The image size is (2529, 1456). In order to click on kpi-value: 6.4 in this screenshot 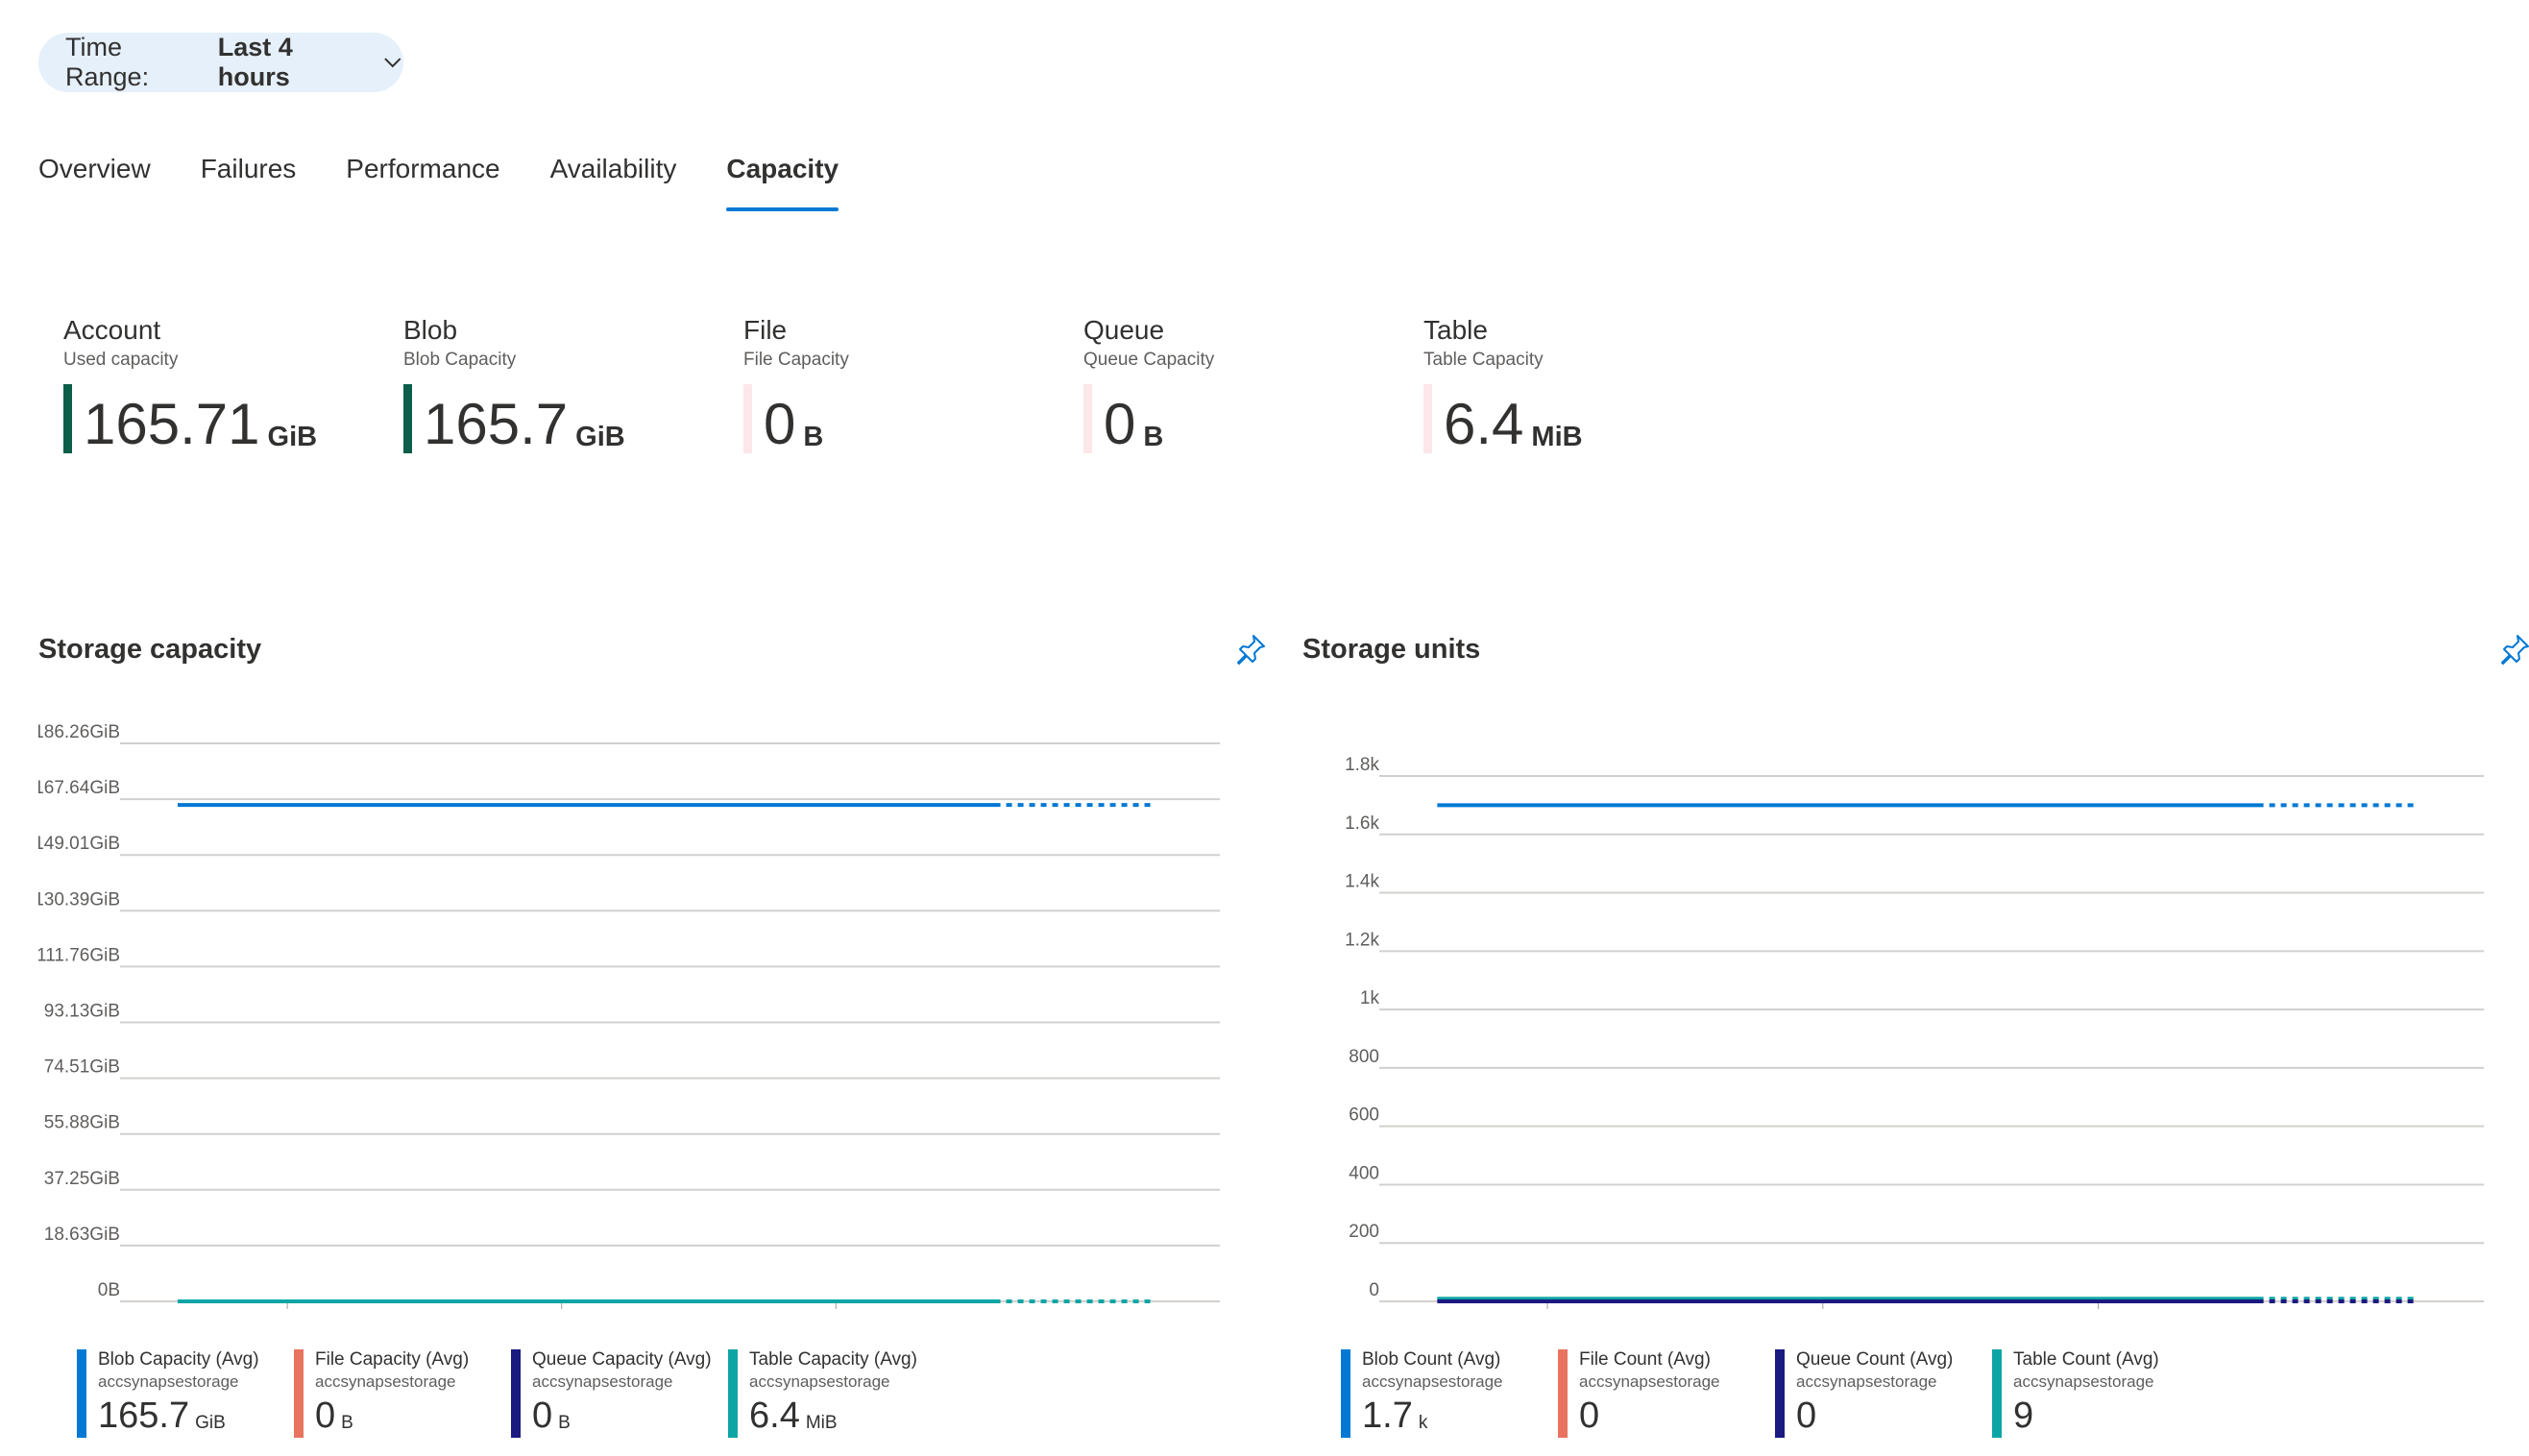, I will do `click(1484, 424)`.